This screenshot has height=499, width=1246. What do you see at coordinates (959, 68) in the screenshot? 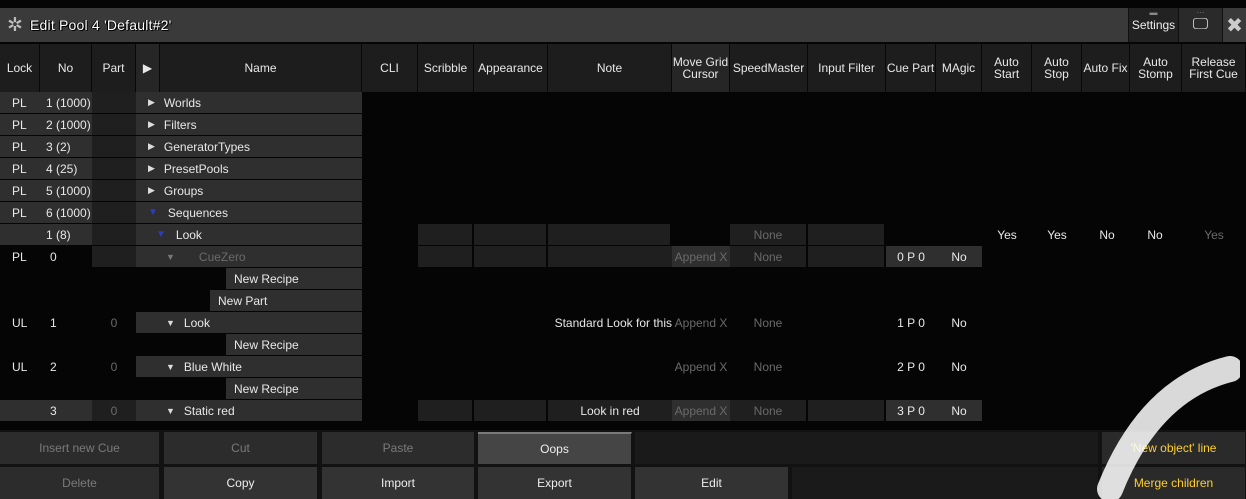
I see `column-header: MAgic` at bounding box center [959, 68].